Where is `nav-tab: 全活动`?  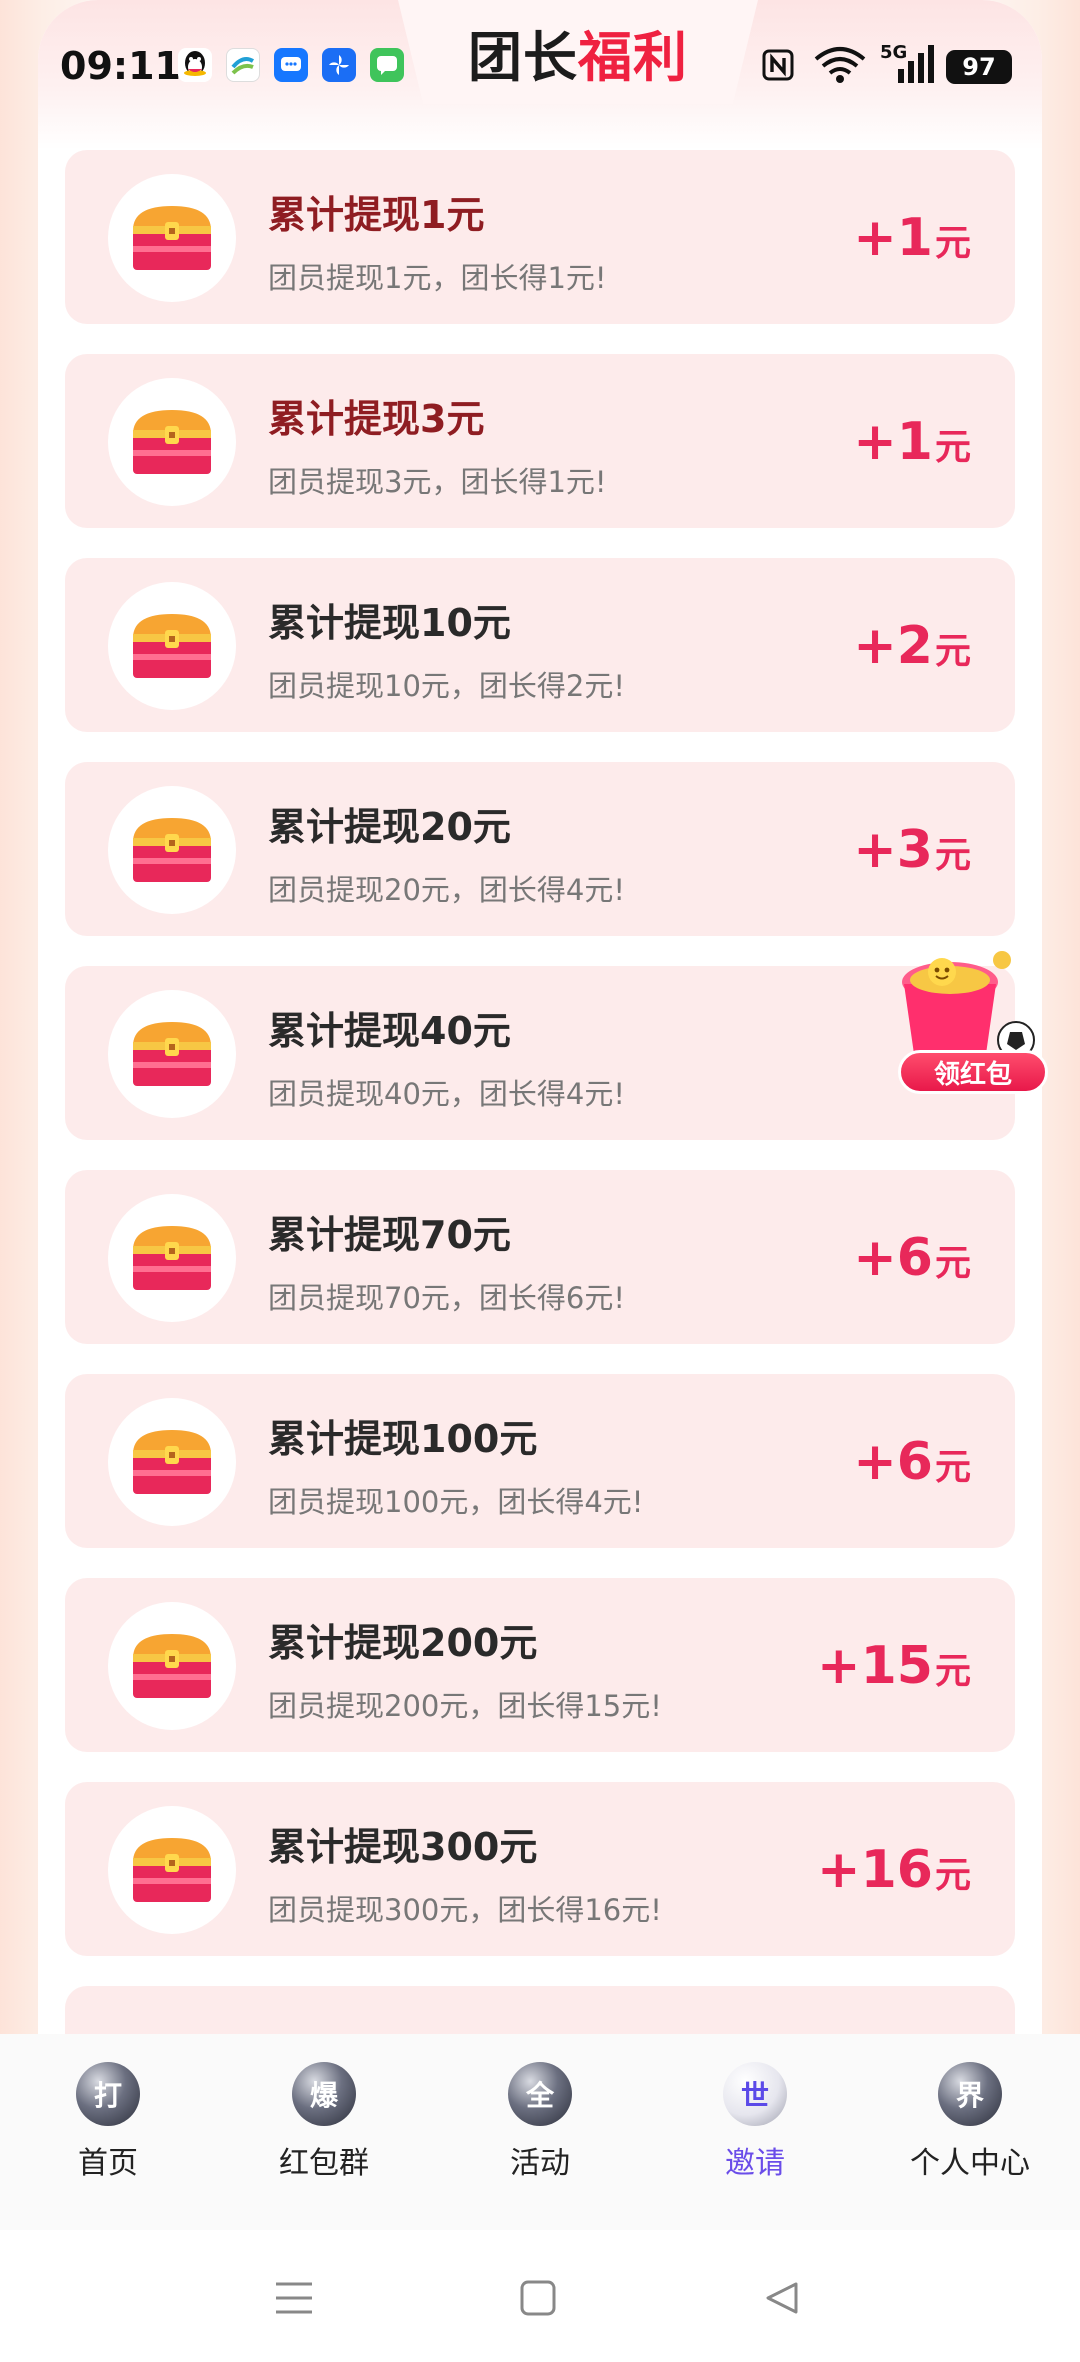 nav-tab: 全活动 is located at coordinates (540, 2137).